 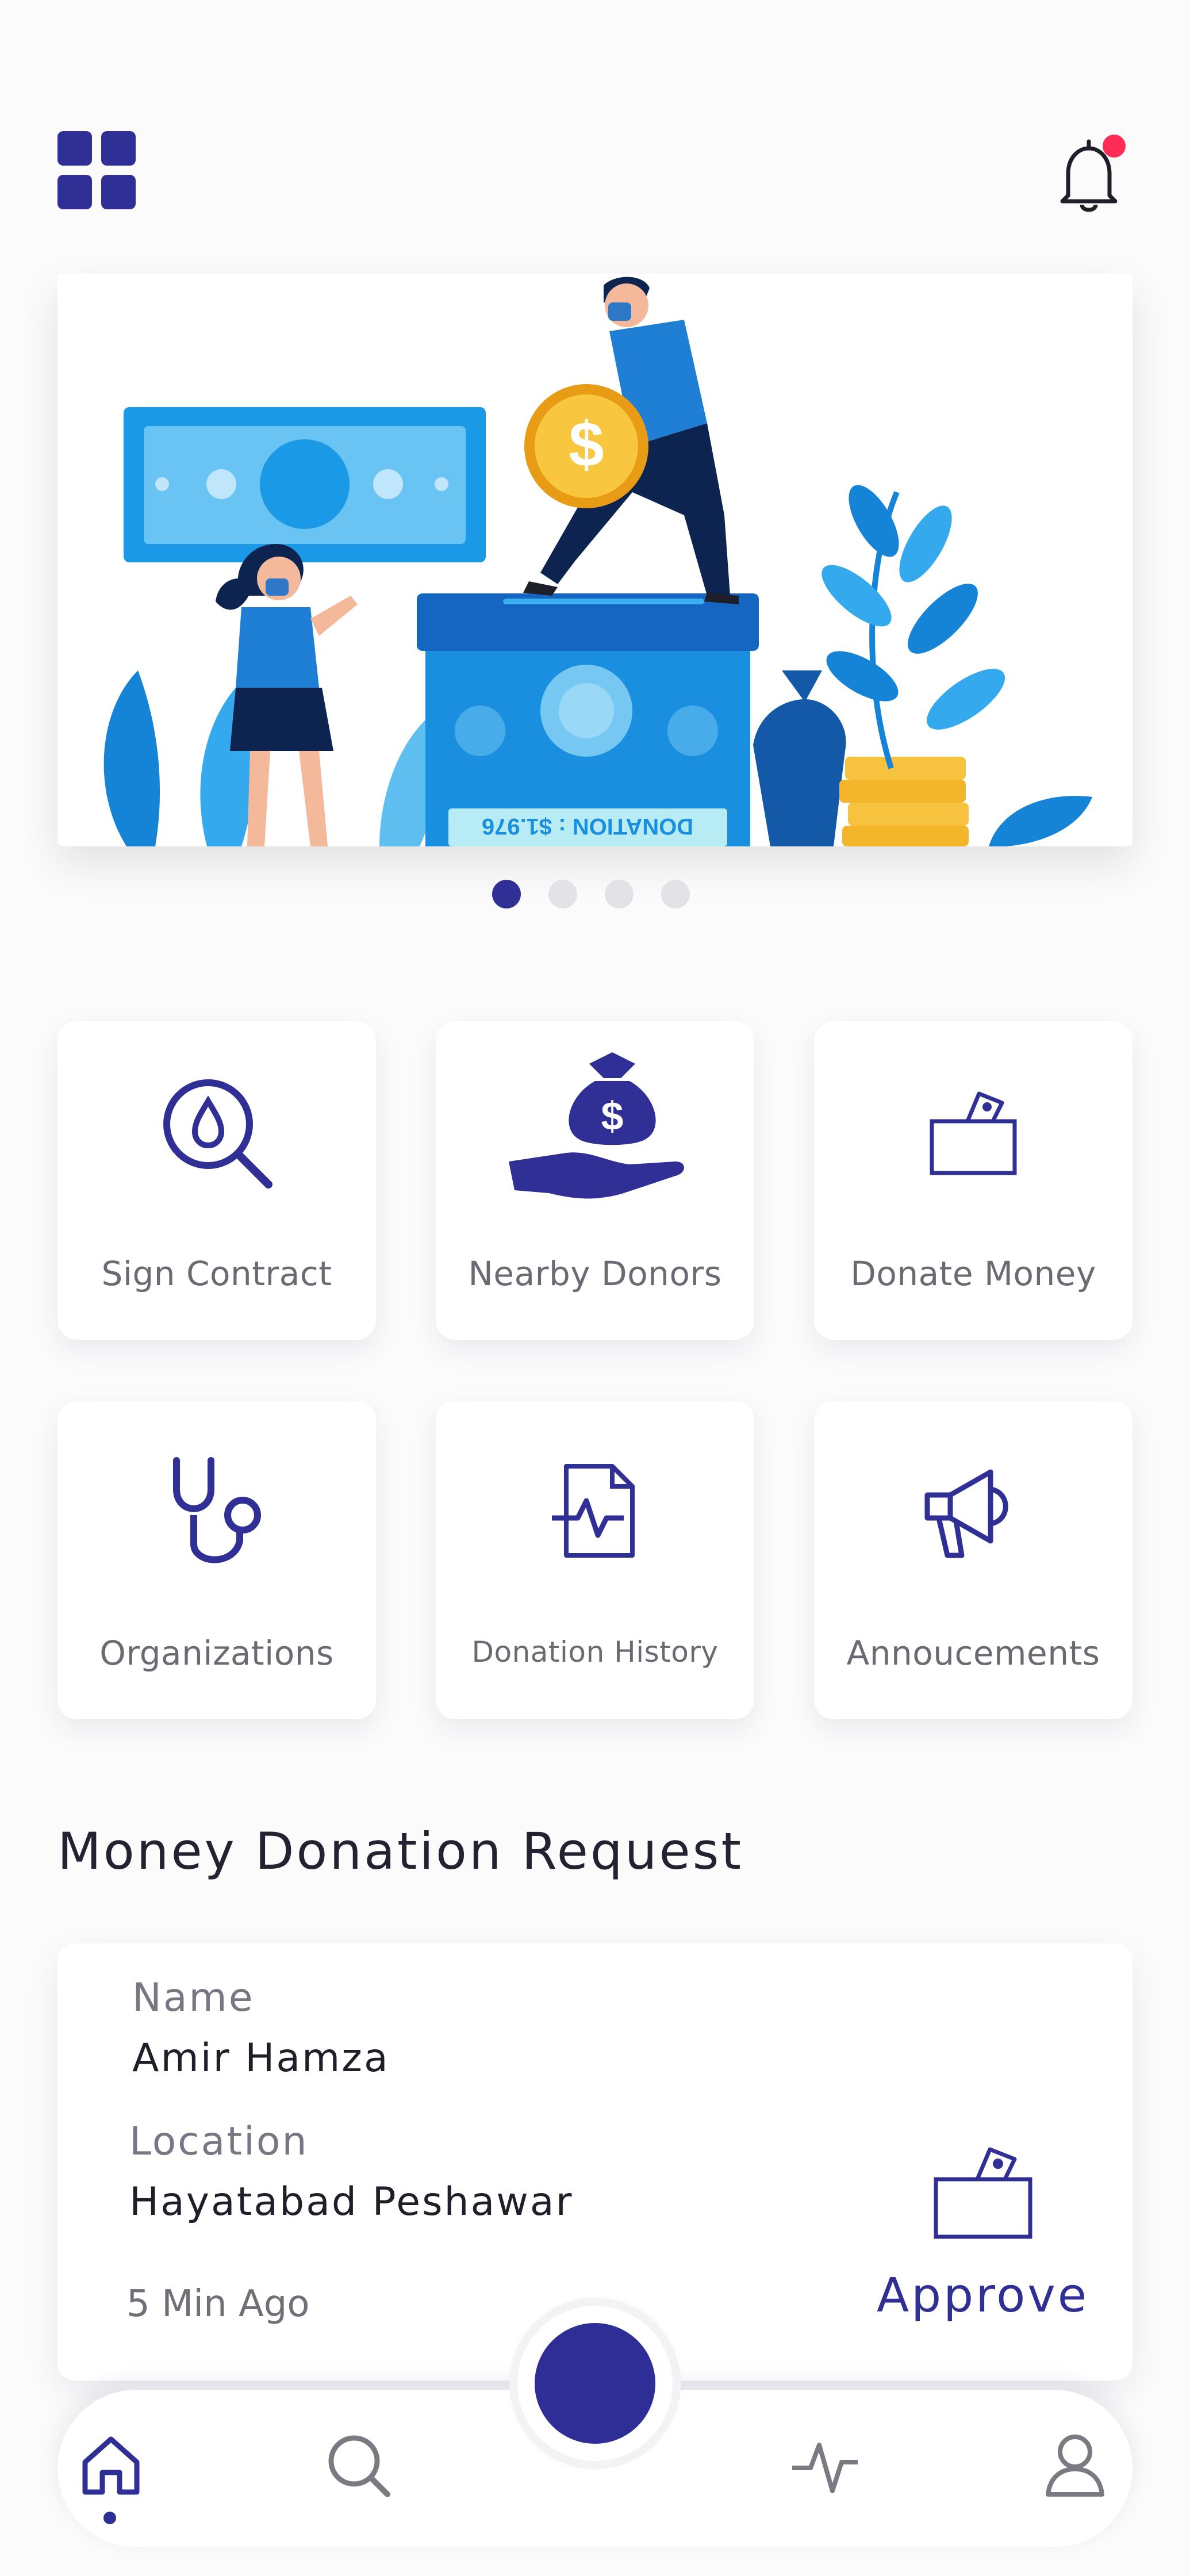 What do you see at coordinates (216, 1132) in the screenshot?
I see `blood-search-icon` at bounding box center [216, 1132].